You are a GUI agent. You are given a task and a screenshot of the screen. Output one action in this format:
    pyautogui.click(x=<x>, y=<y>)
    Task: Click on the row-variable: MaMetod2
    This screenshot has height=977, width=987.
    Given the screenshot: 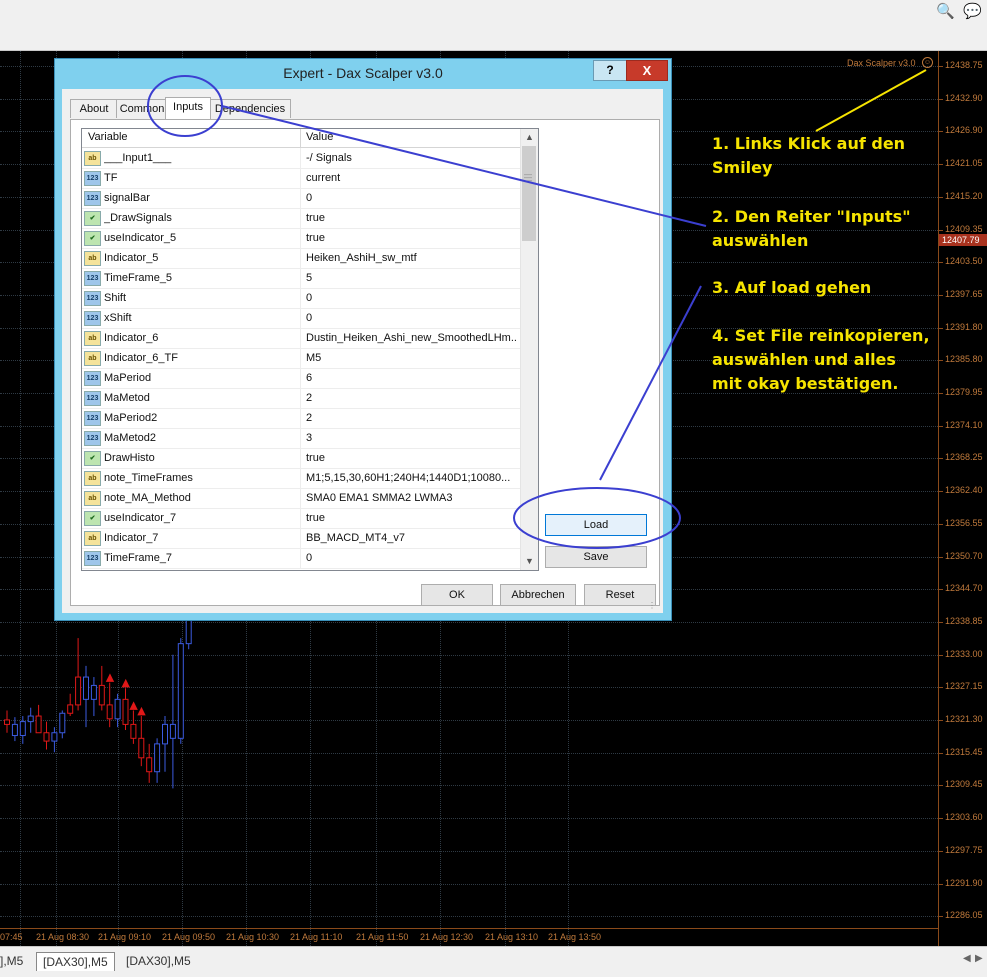 What is the action you would take?
    pyautogui.click(x=130, y=438)
    